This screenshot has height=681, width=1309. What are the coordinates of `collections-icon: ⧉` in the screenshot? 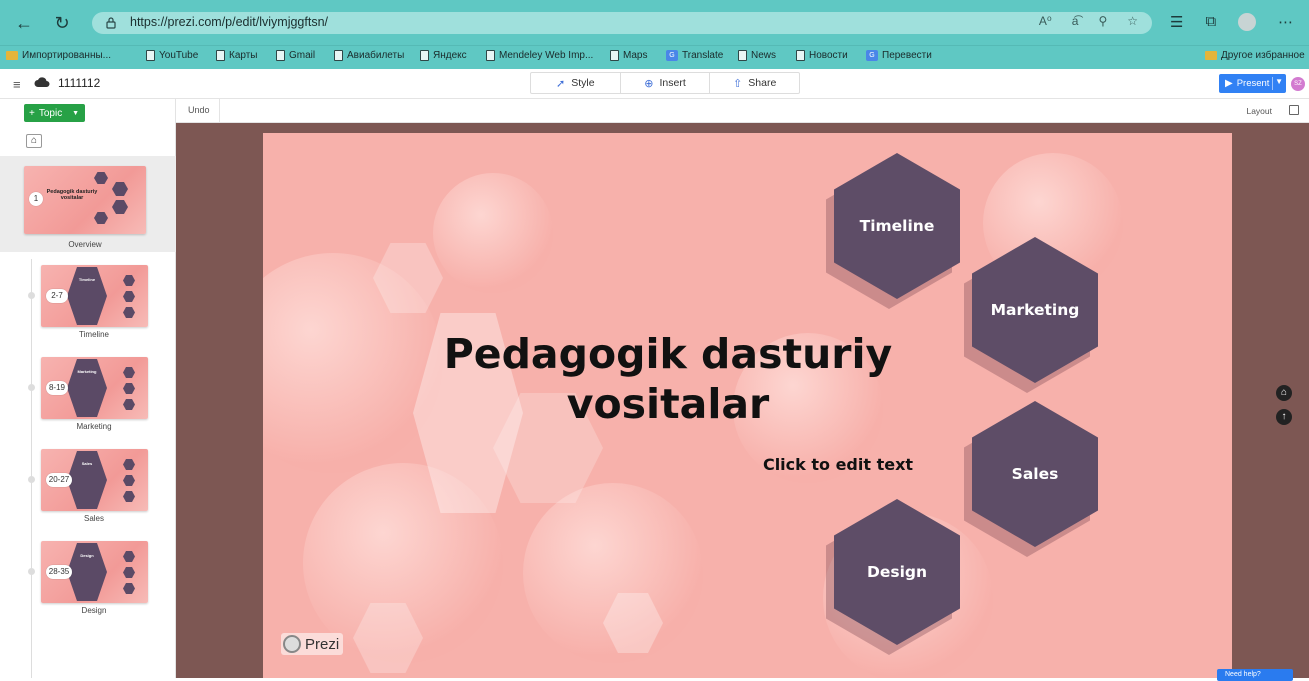 It's located at (1210, 22).